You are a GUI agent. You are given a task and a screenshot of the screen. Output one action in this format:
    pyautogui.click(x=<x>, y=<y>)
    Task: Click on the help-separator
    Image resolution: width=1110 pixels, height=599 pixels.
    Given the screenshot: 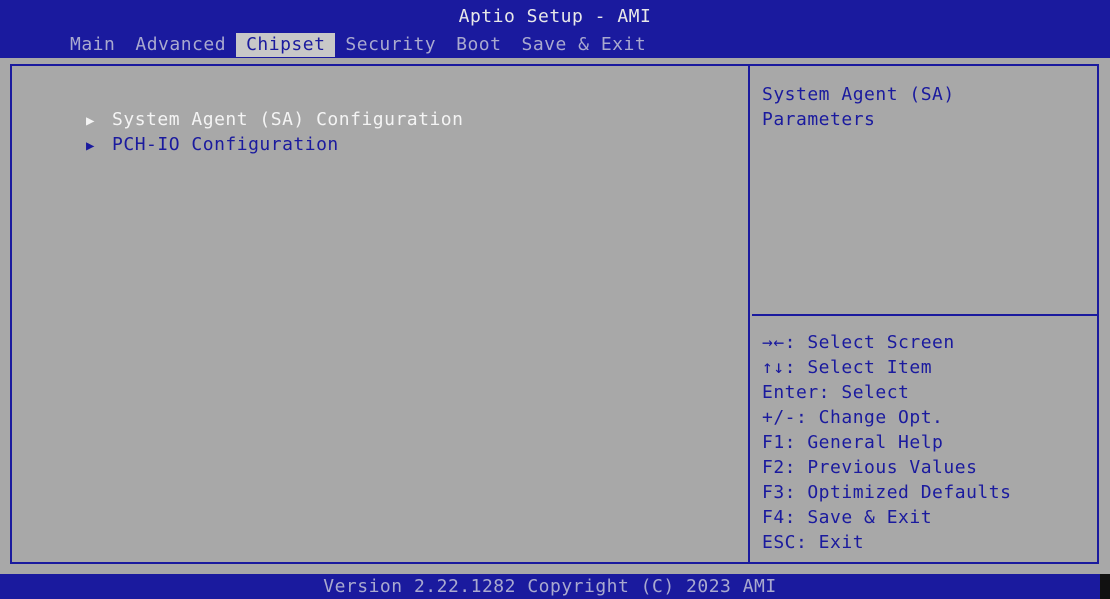 What is the action you would take?
    pyautogui.click(x=924, y=315)
    